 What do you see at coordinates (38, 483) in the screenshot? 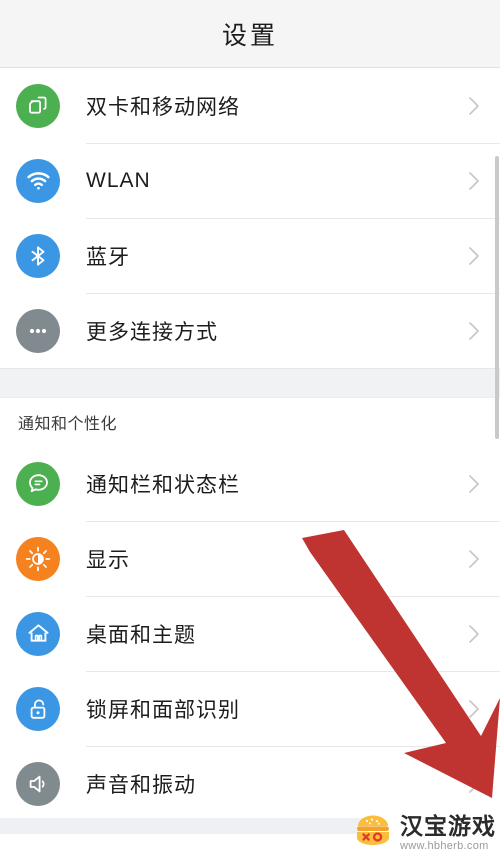
I see `chat-bubble-icon` at bounding box center [38, 483].